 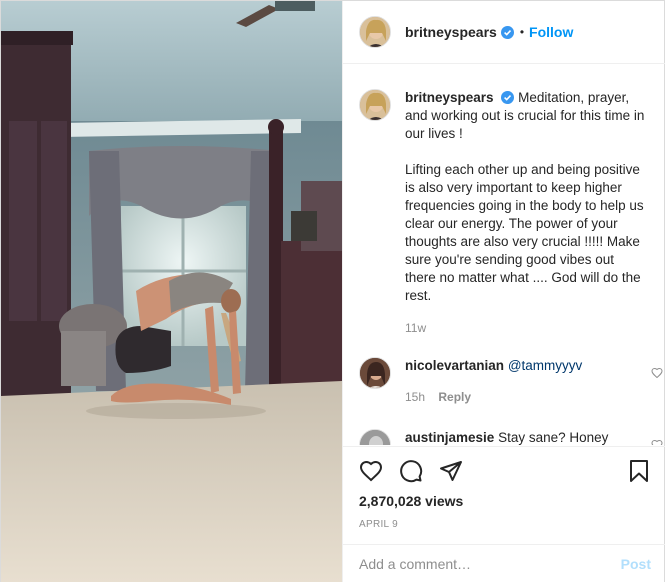 I want to click on verified-badge-icon, so click(x=507, y=32).